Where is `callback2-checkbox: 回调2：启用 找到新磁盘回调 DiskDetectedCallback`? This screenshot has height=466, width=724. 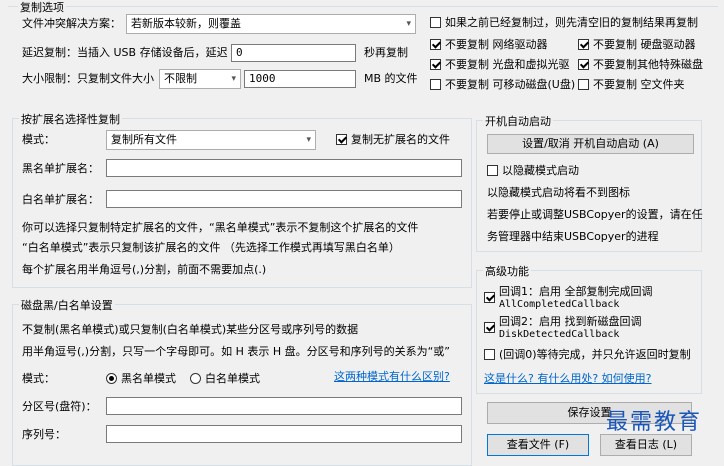 callback2-checkbox: 回调2：启用 找到新磁盘回调 DiskDetectedCallback is located at coordinates (563, 328).